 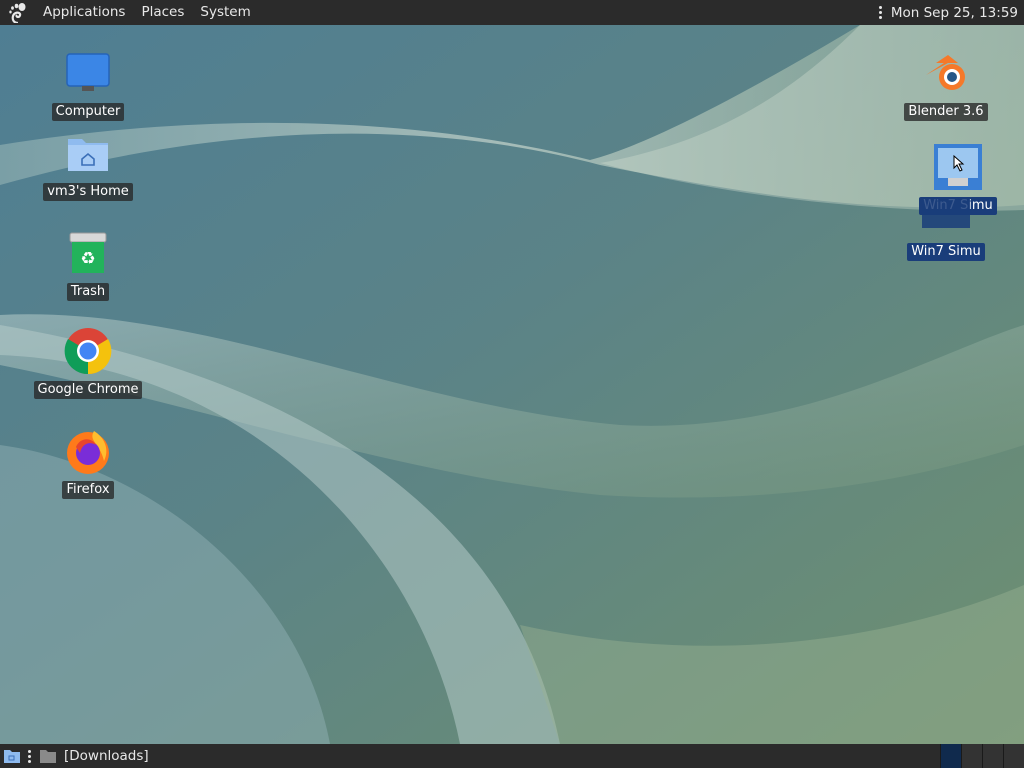 What do you see at coordinates (88, 192) in the screenshot?
I see `desktop-icon-label: vm3's Home` at bounding box center [88, 192].